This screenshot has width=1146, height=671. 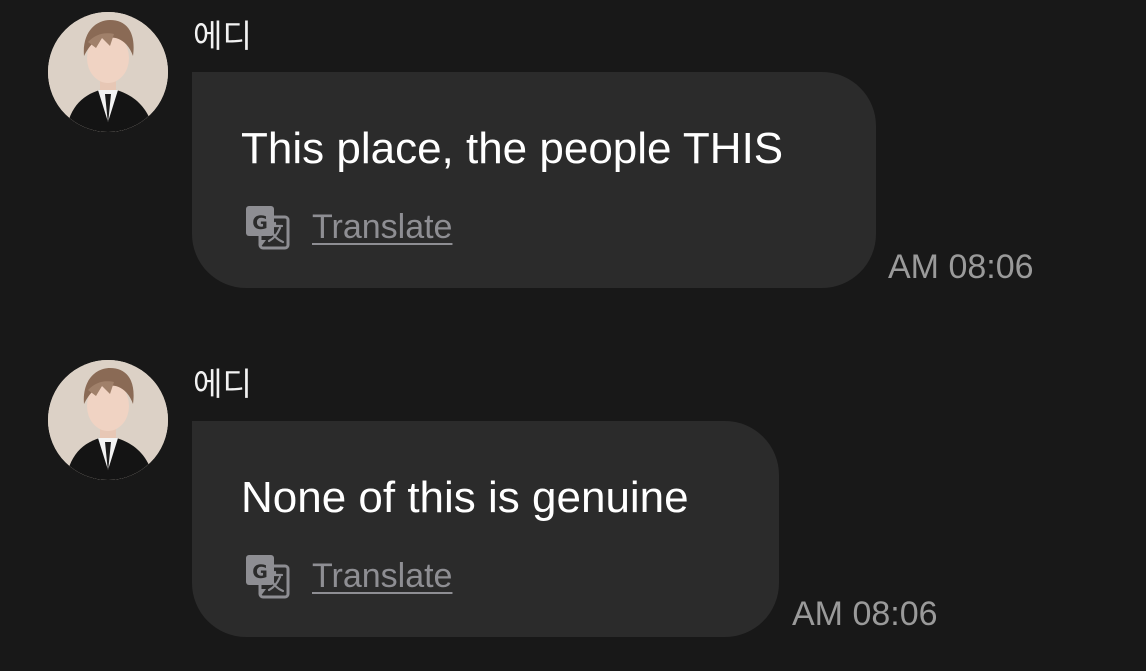 What do you see at coordinates (465, 497) in the screenshot?
I see `message-text: None of this is genuine` at bounding box center [465, 497].